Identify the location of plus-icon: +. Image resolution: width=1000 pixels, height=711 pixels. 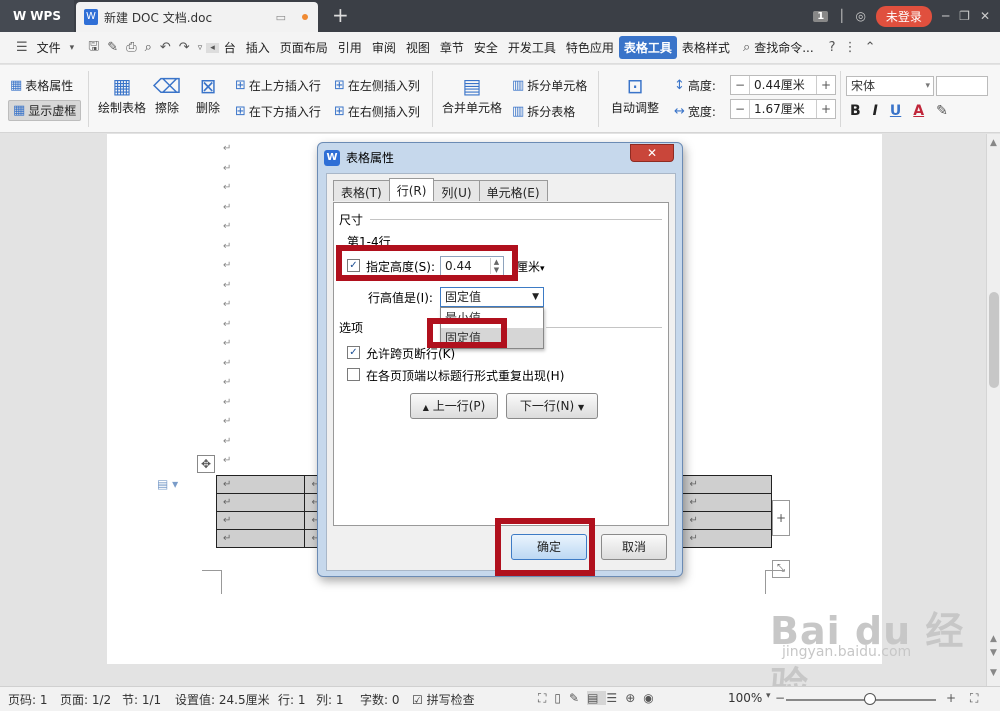
(826, 109).